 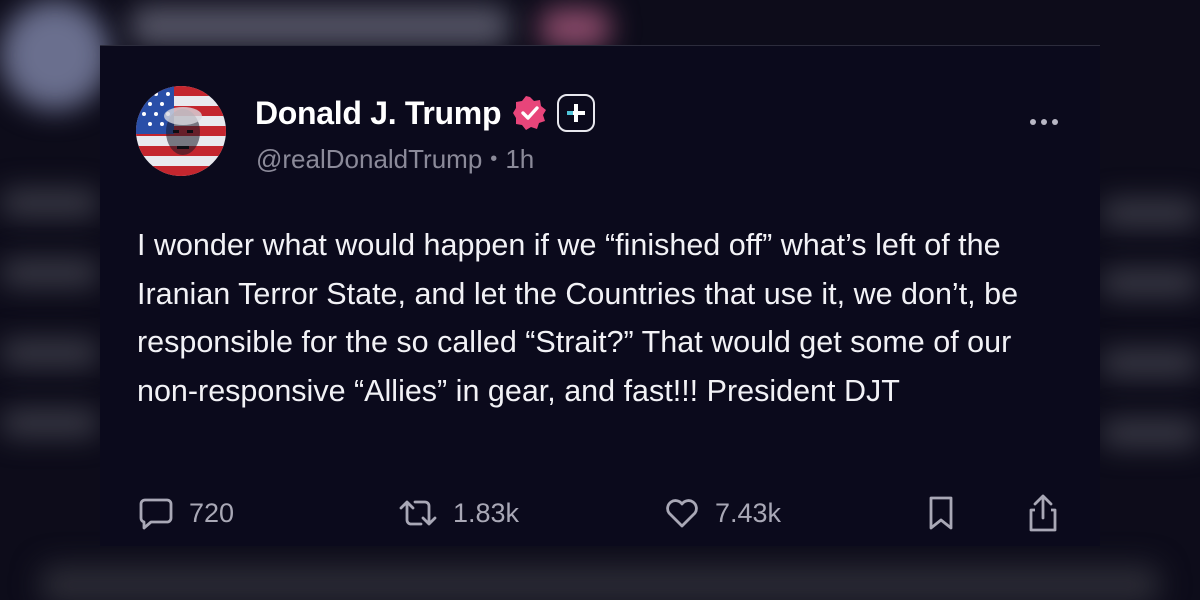 I want to click on author-handle: @realDonaldTrump, so click(x=369, y=159).